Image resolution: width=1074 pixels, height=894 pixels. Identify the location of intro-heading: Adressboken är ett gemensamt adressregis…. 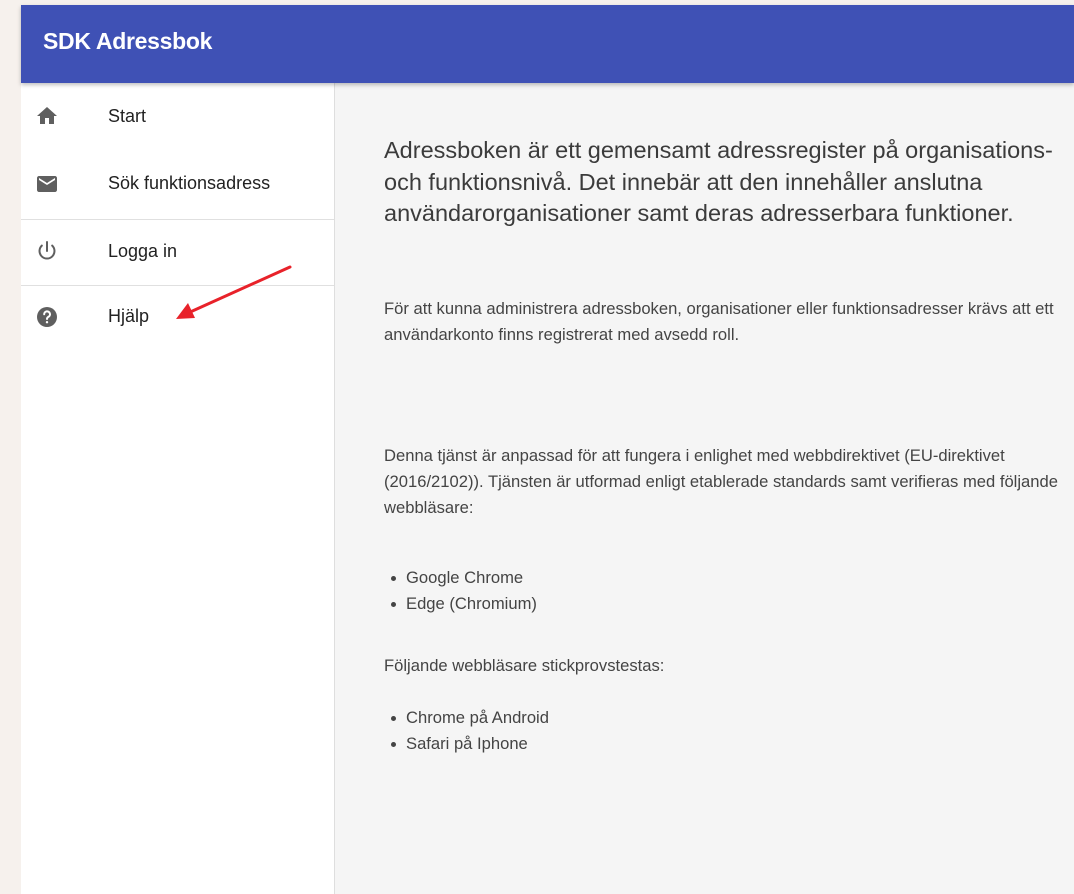
(718, 181).